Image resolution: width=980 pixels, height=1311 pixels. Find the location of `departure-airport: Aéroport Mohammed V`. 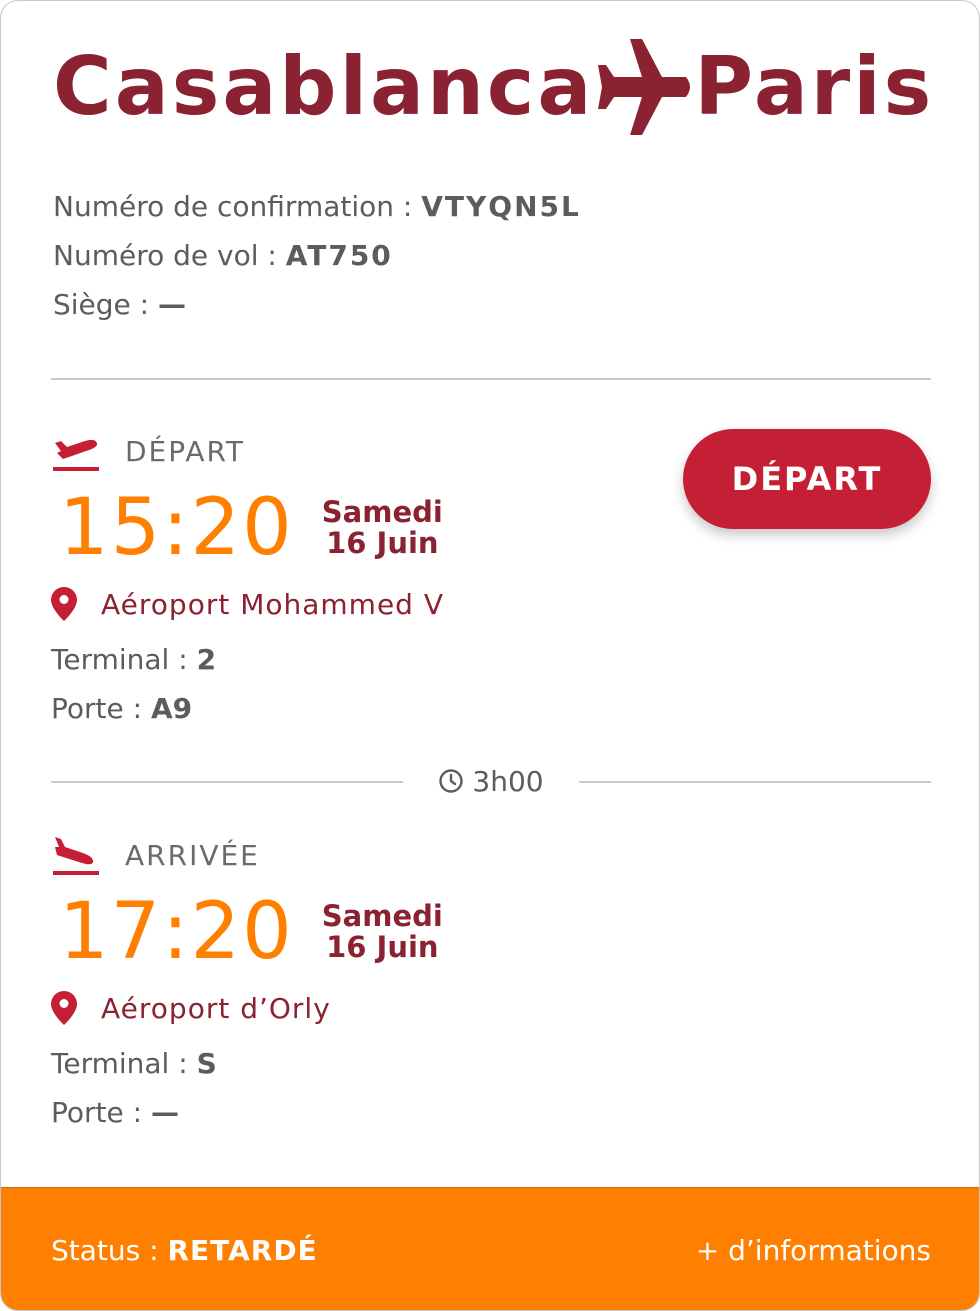

departure-airport: Aéroport Mohammed V is located at coordinates (247, 604).